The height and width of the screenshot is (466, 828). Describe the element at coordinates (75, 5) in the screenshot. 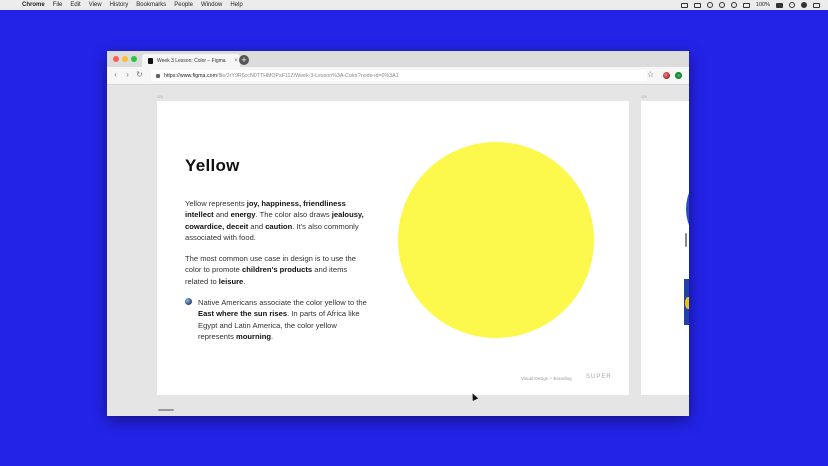

I see `menu-edit: Edit` at that location.